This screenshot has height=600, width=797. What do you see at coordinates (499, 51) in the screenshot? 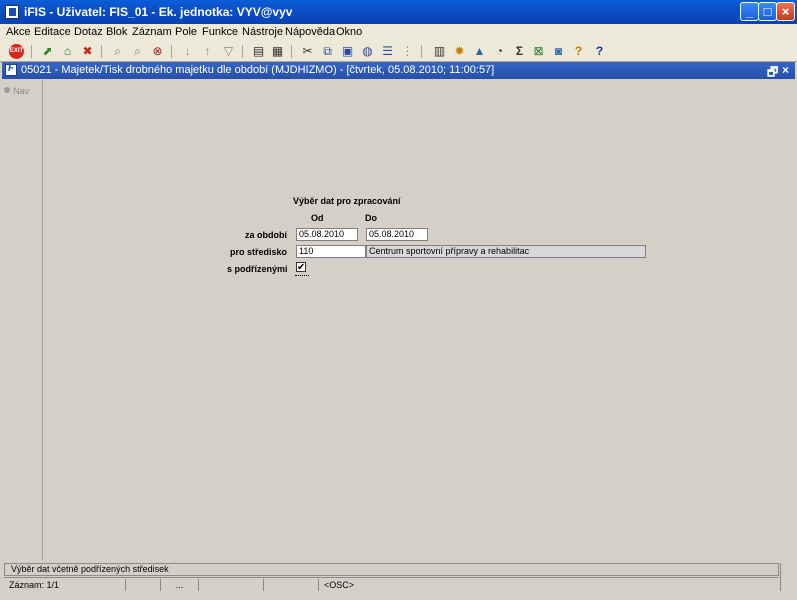
I see `clock-icon: ◔` at bounding box center [499, 51].